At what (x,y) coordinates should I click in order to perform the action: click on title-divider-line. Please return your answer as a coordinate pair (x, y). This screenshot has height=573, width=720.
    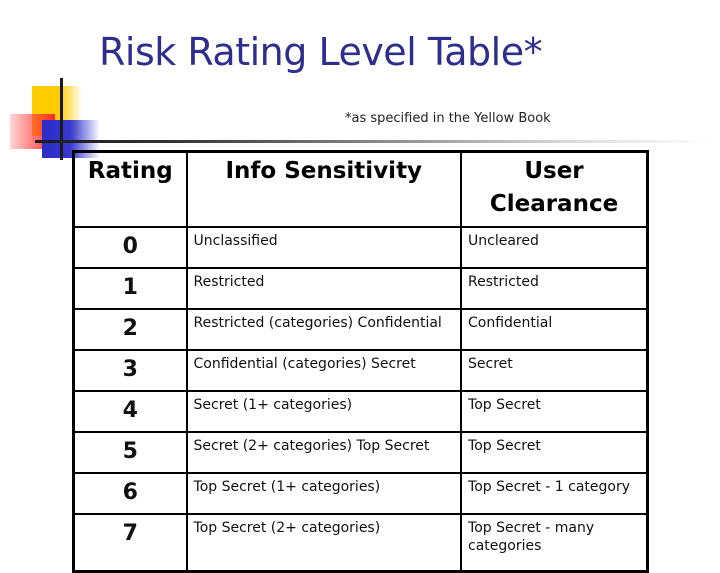
    Looking at the image, I should click on (375, 141).